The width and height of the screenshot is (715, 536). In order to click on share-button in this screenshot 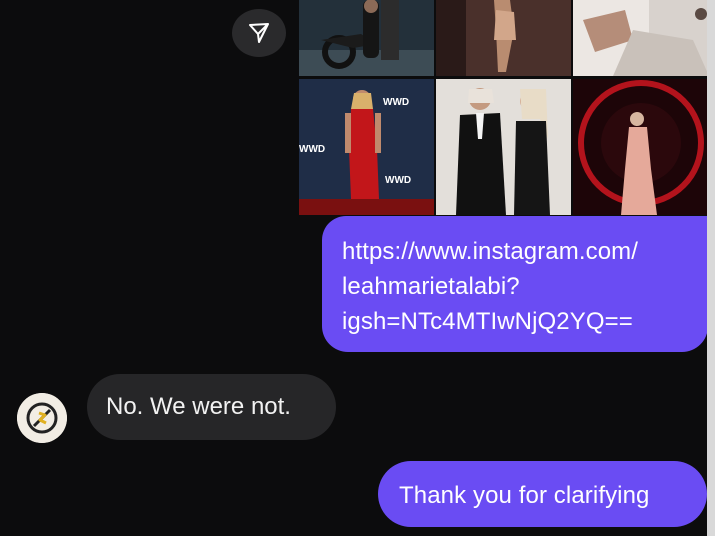, I will do `click(259, 33)`.